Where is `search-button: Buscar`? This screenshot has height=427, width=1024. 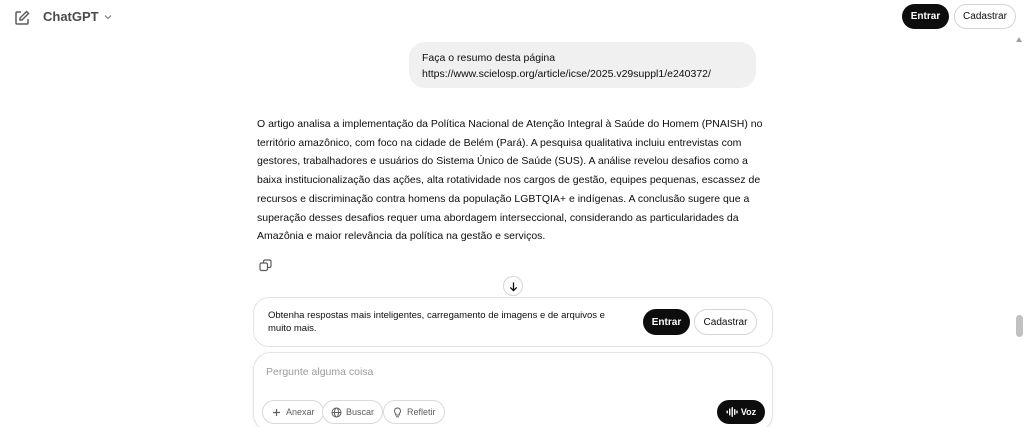 search-button: Buscar is located at coordinates (353, 412).